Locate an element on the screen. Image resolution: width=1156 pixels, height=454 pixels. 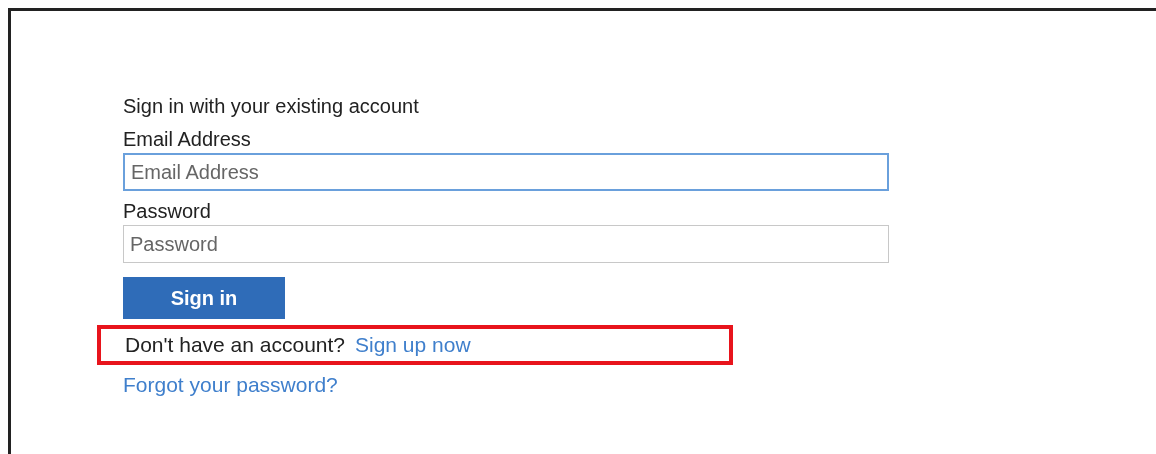
input-field: Email Address is located at coordinates (506, 172).